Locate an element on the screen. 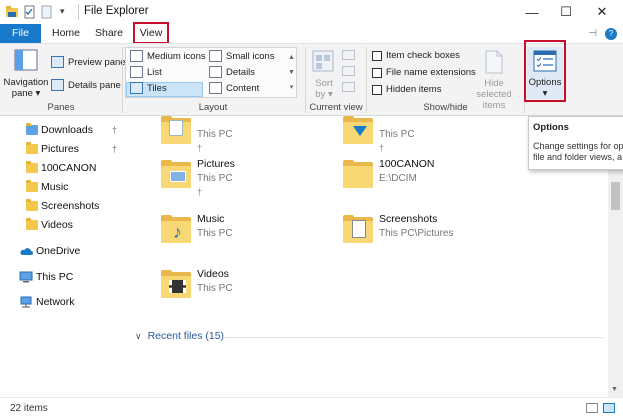 The width and height of the screenshot is (623, 418). details-pane-label: Details pane is located at coordinates (94, 85).